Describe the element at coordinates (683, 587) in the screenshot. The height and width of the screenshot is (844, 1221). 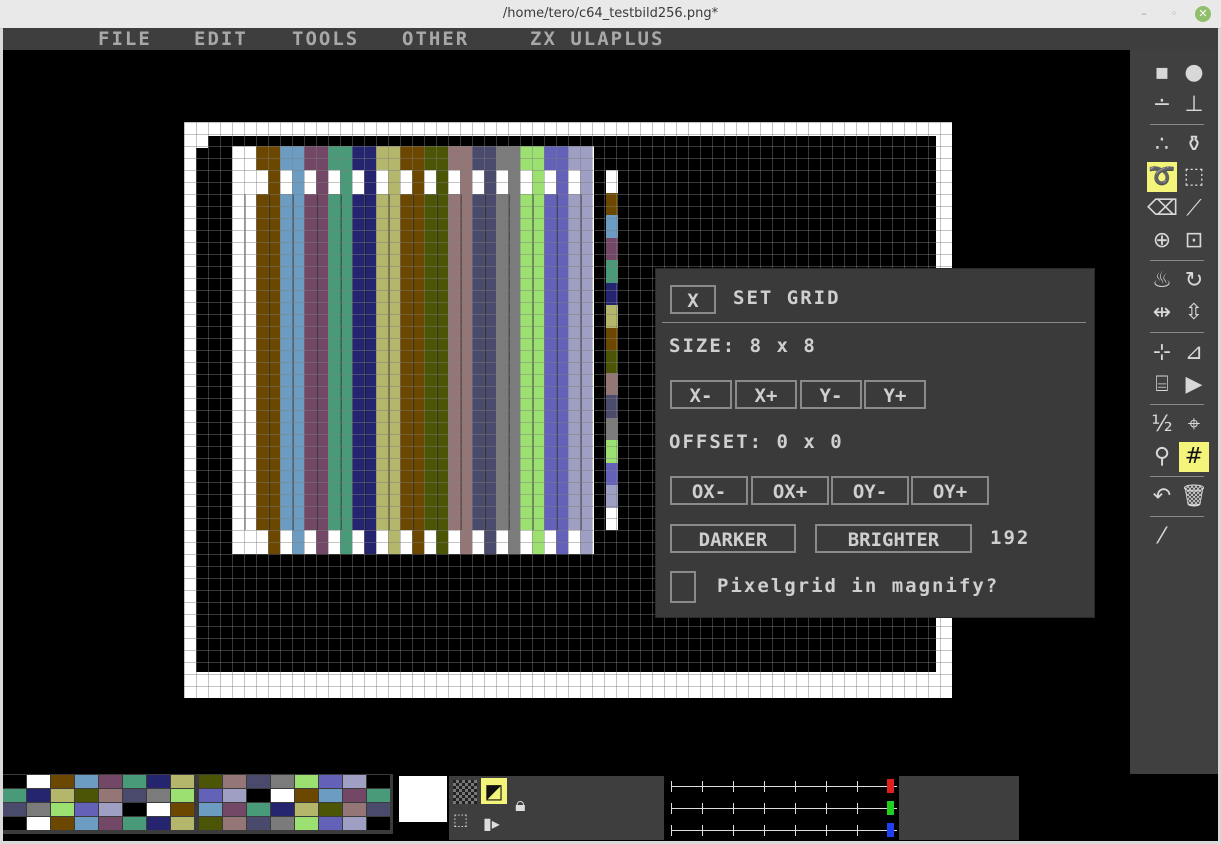
I see `pixelgrid-magnify-checkbox` at that location.